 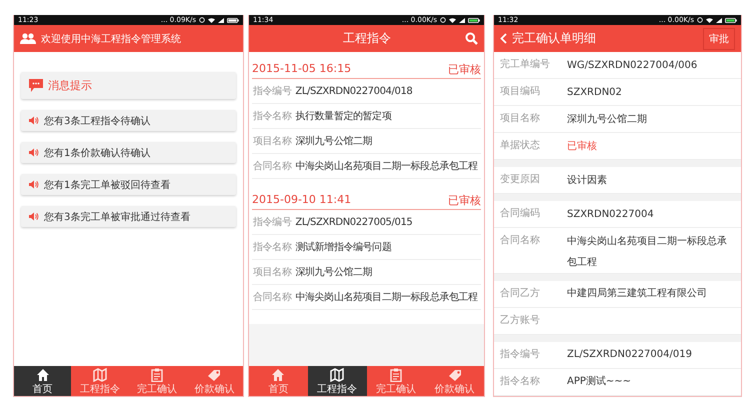 I want to click on search-icon, so click(x=471, y=38).